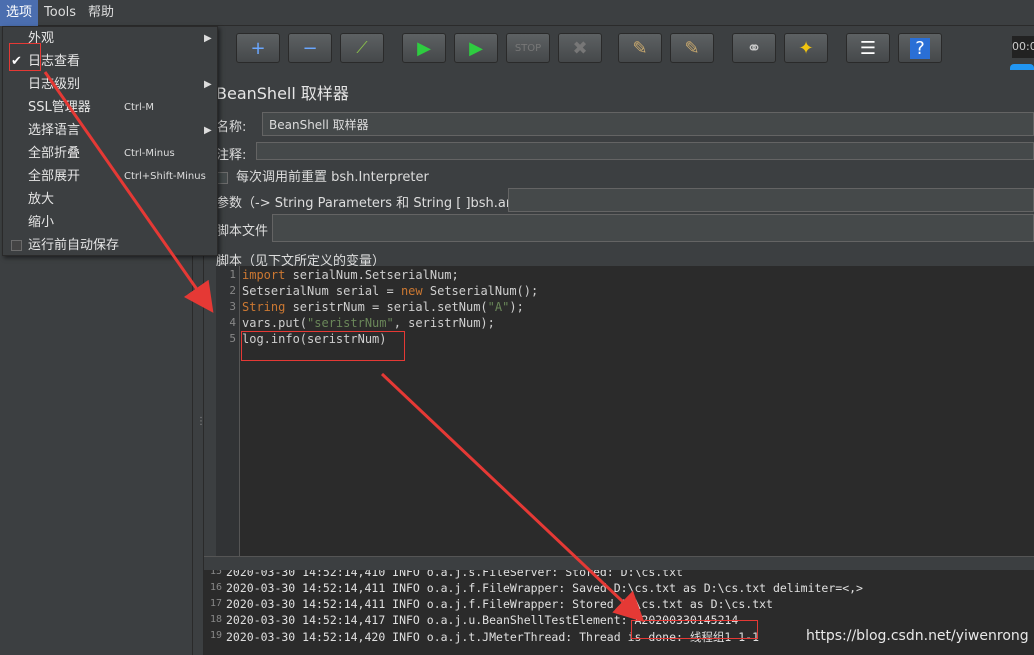  Describe the element at coordinates (231, 155) in the screenshot. I see `comment-label: 注释:` at that location.